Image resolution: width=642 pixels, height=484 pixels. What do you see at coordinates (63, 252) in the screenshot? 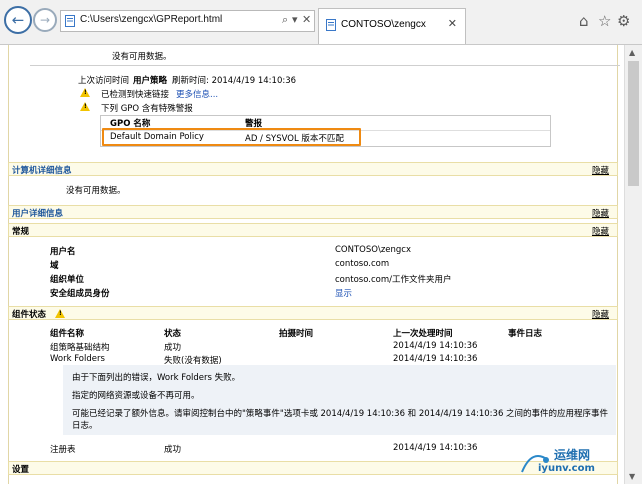
I see `username-label: 用户名` at bounding box center [63, 252].